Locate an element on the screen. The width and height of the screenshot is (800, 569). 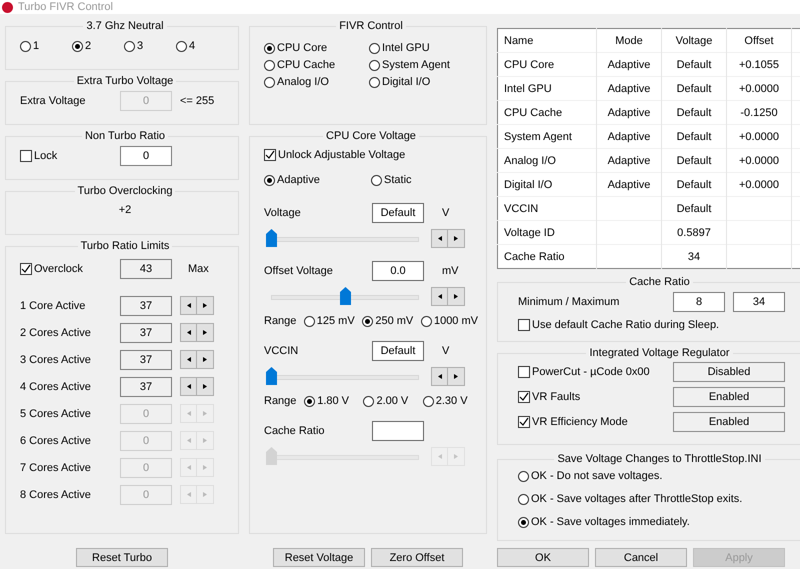
group-title: Save Voltage Changes to ThrottleStop.INI is located at coordinates (659, 459).